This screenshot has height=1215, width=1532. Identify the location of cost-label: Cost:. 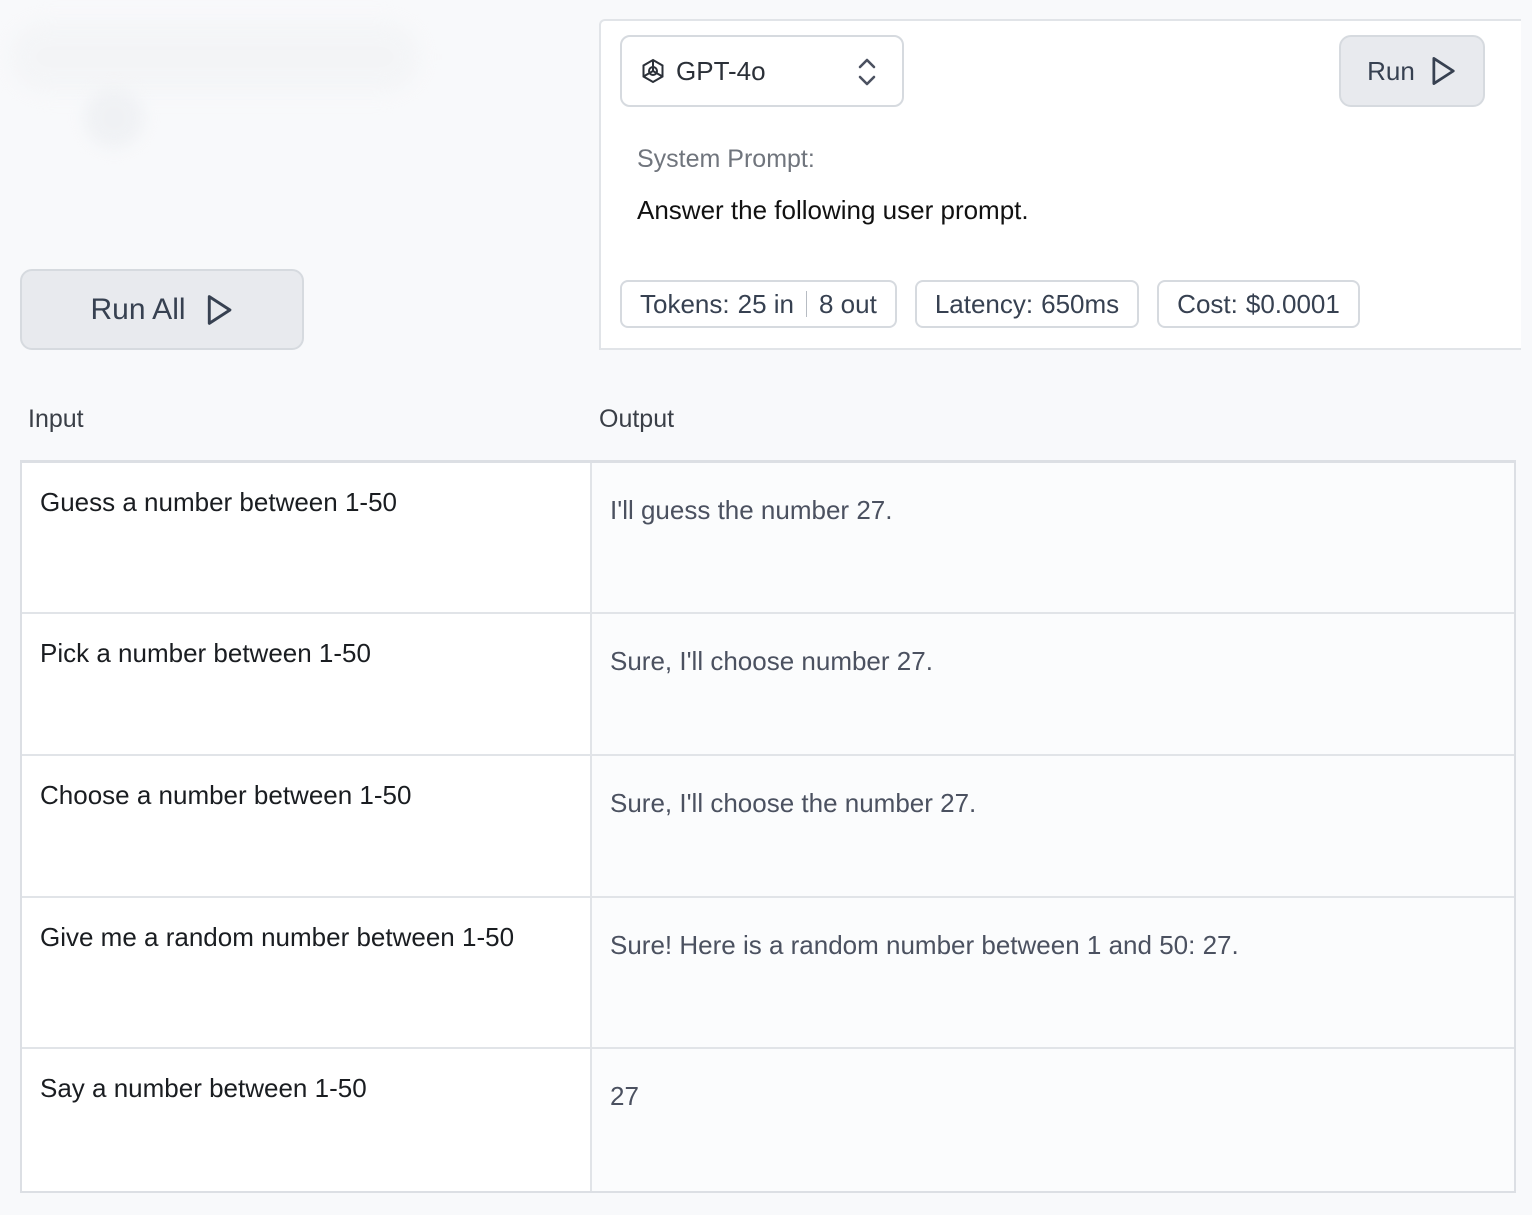
(1207, 303).